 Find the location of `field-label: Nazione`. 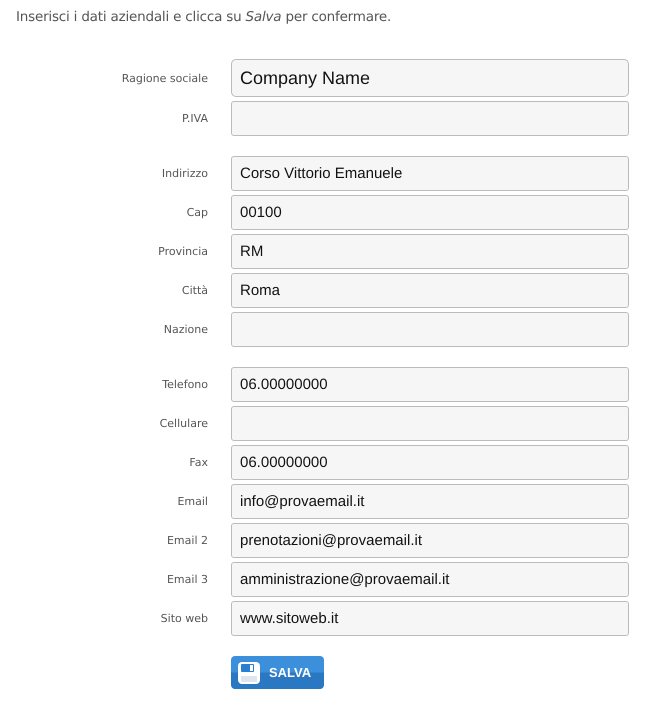

field-label: Nazione is located at coordinates (185, 329).